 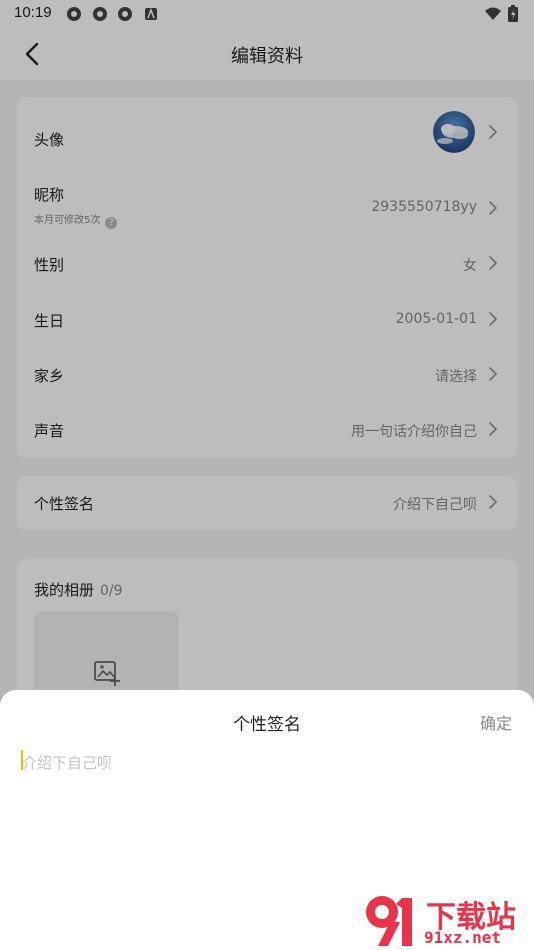 What do you see at coordinates (463, 937) in the screenshot?
I see `watermark-url: 91xz.net` at bounding box center [463, 937].